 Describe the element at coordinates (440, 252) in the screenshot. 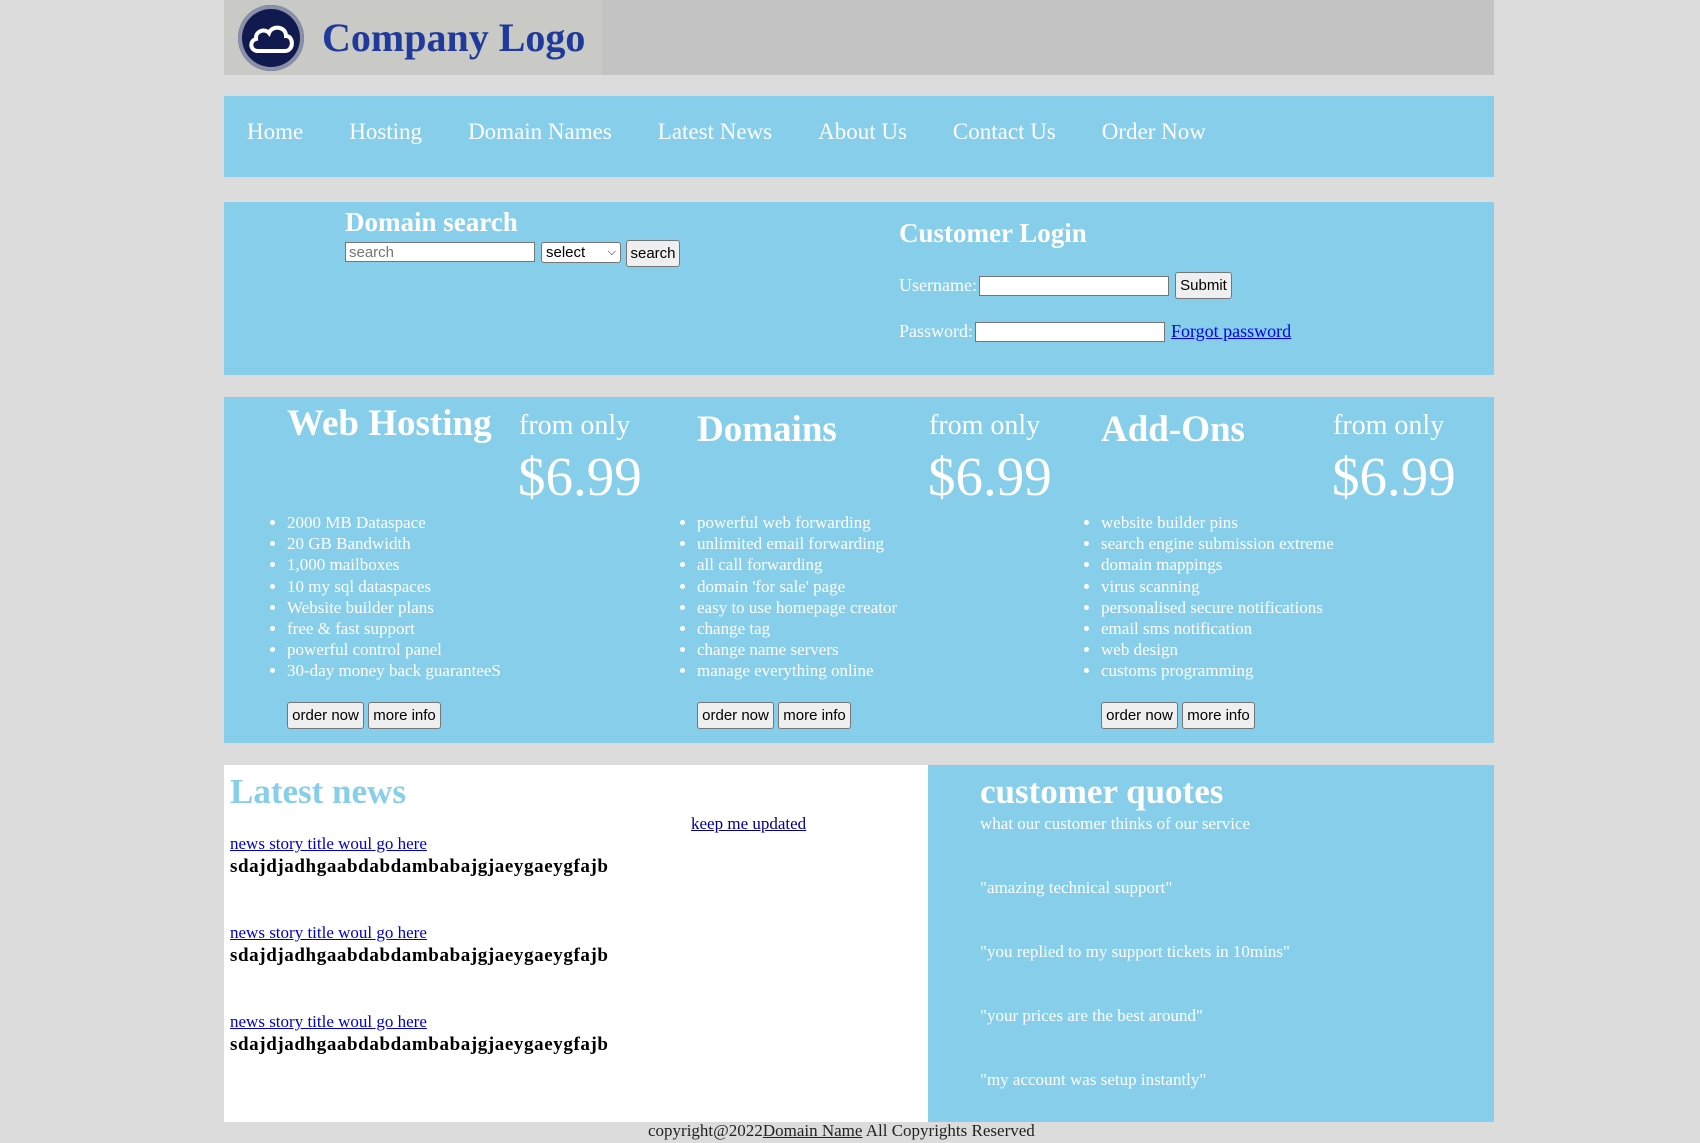

I see `domain-search-input` at that location.